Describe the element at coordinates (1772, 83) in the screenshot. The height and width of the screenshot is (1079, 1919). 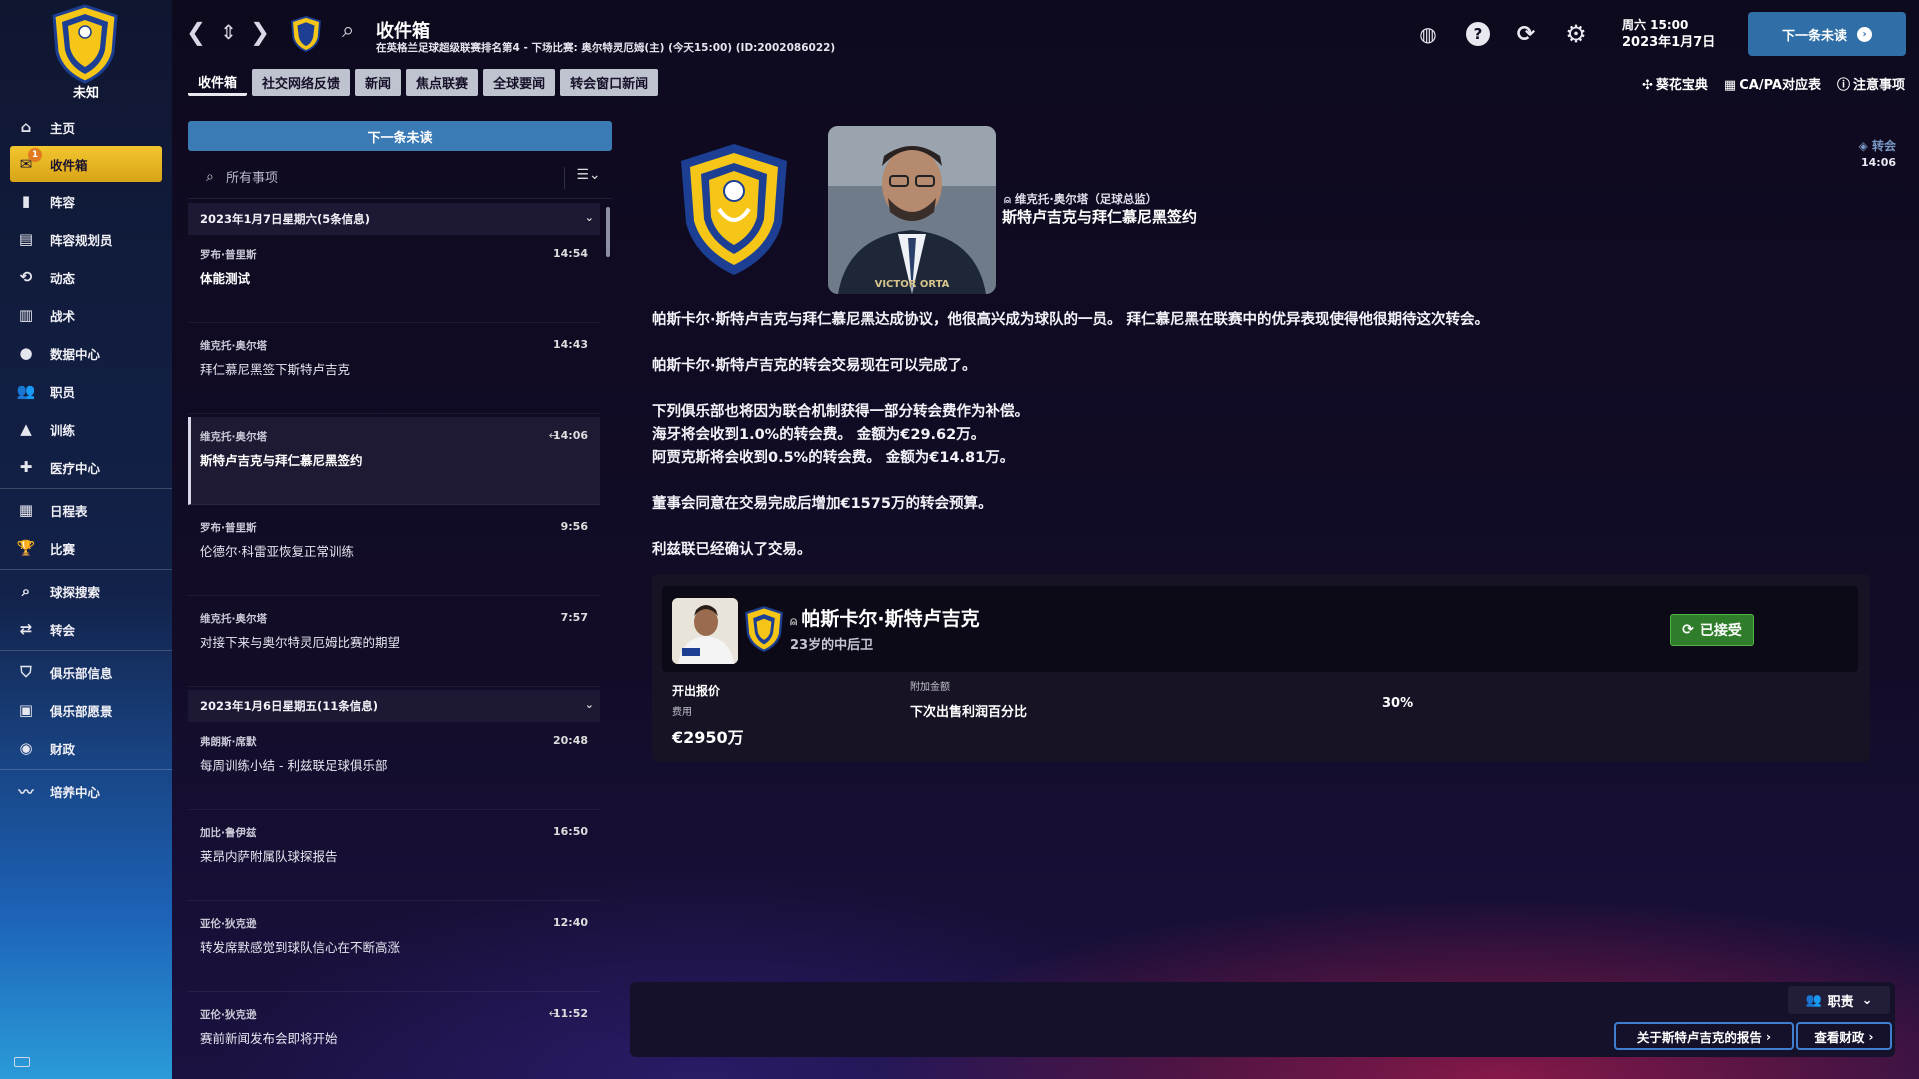
I see `quick-link-ca-pa: ▦ CA/PA对应表` at that location.